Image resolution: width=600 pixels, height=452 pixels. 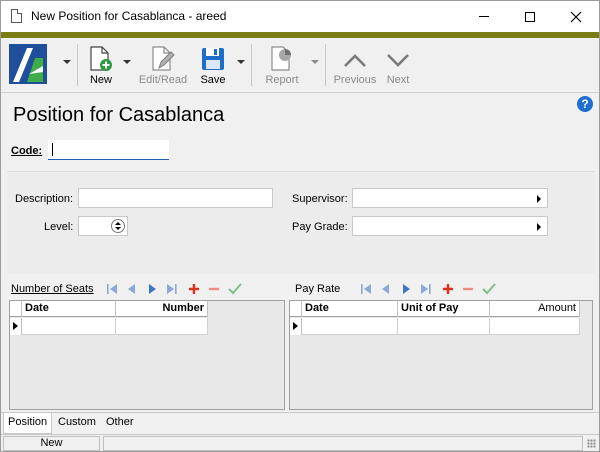 What do you see at coordinates (59, 227) in the screenshot?
I see `level-label: Level:` at bounding box center [59, 227].